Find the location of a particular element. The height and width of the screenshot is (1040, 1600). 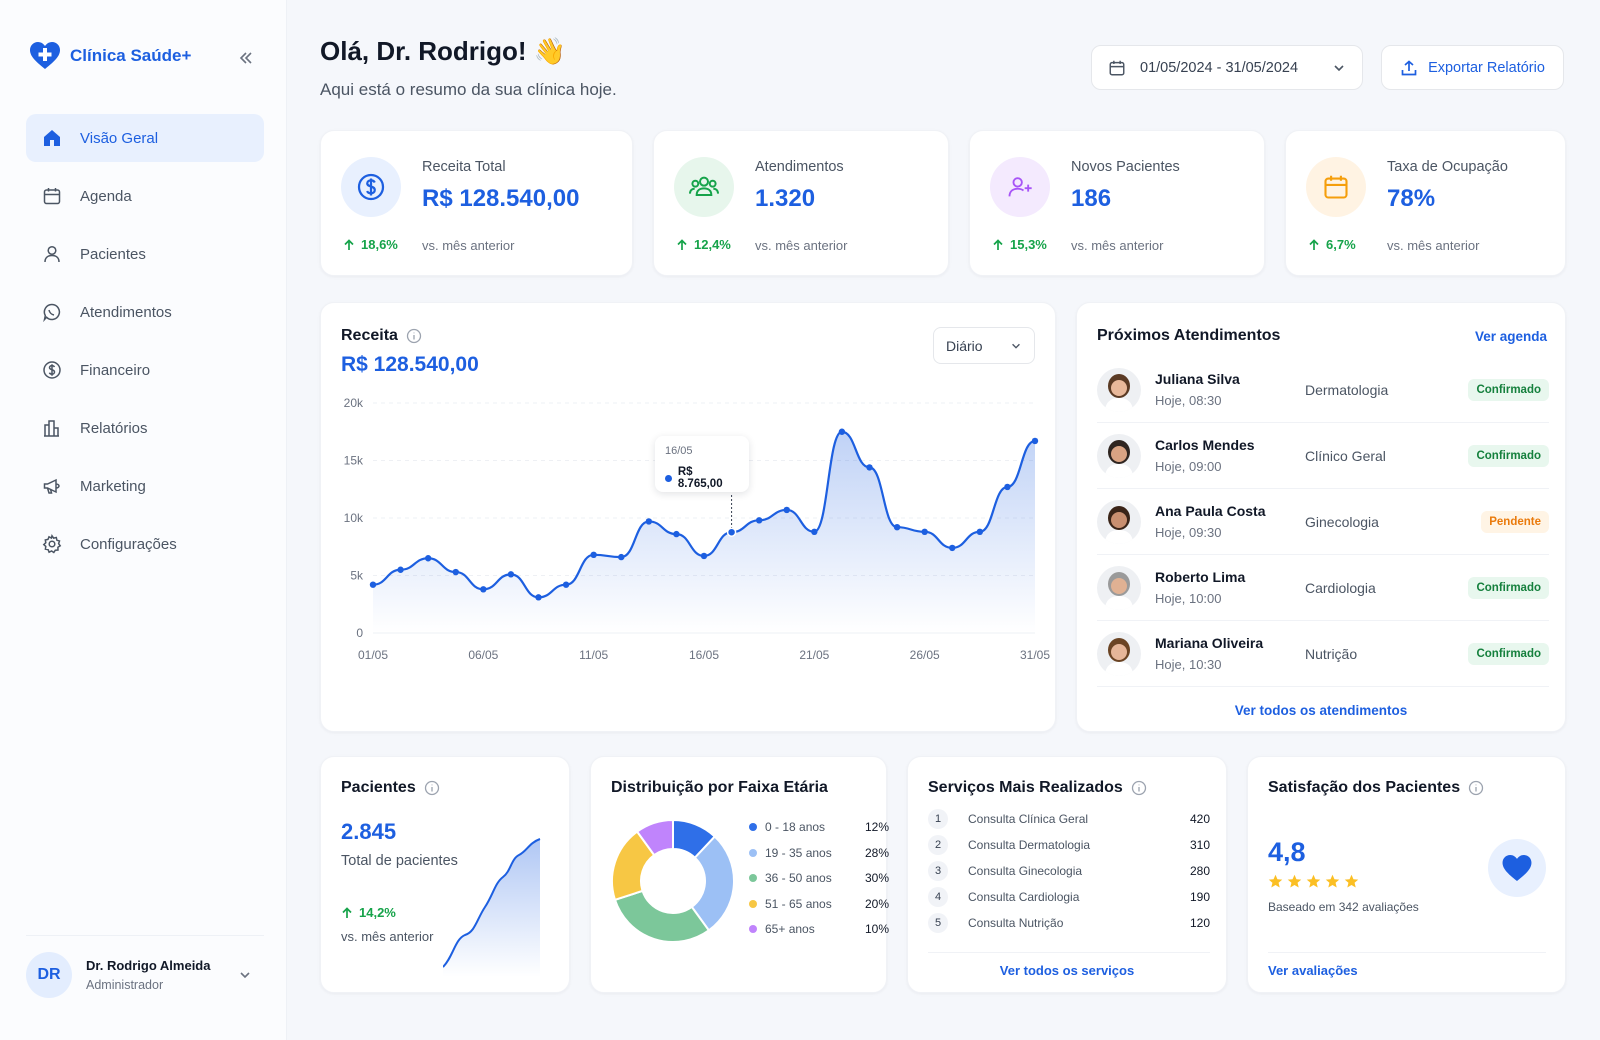

kpi-delta-value: 12,4% is located at coordinates (712, 244).